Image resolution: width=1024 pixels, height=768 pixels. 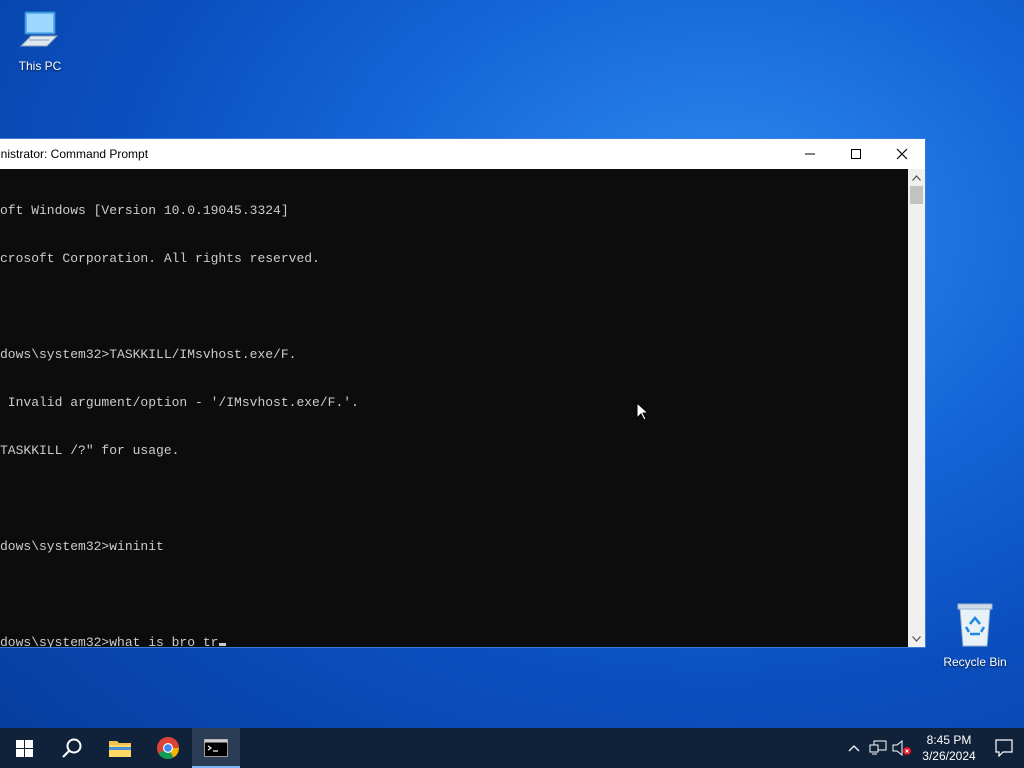 I want to click on folder-icon, so click(x=120, y=749).